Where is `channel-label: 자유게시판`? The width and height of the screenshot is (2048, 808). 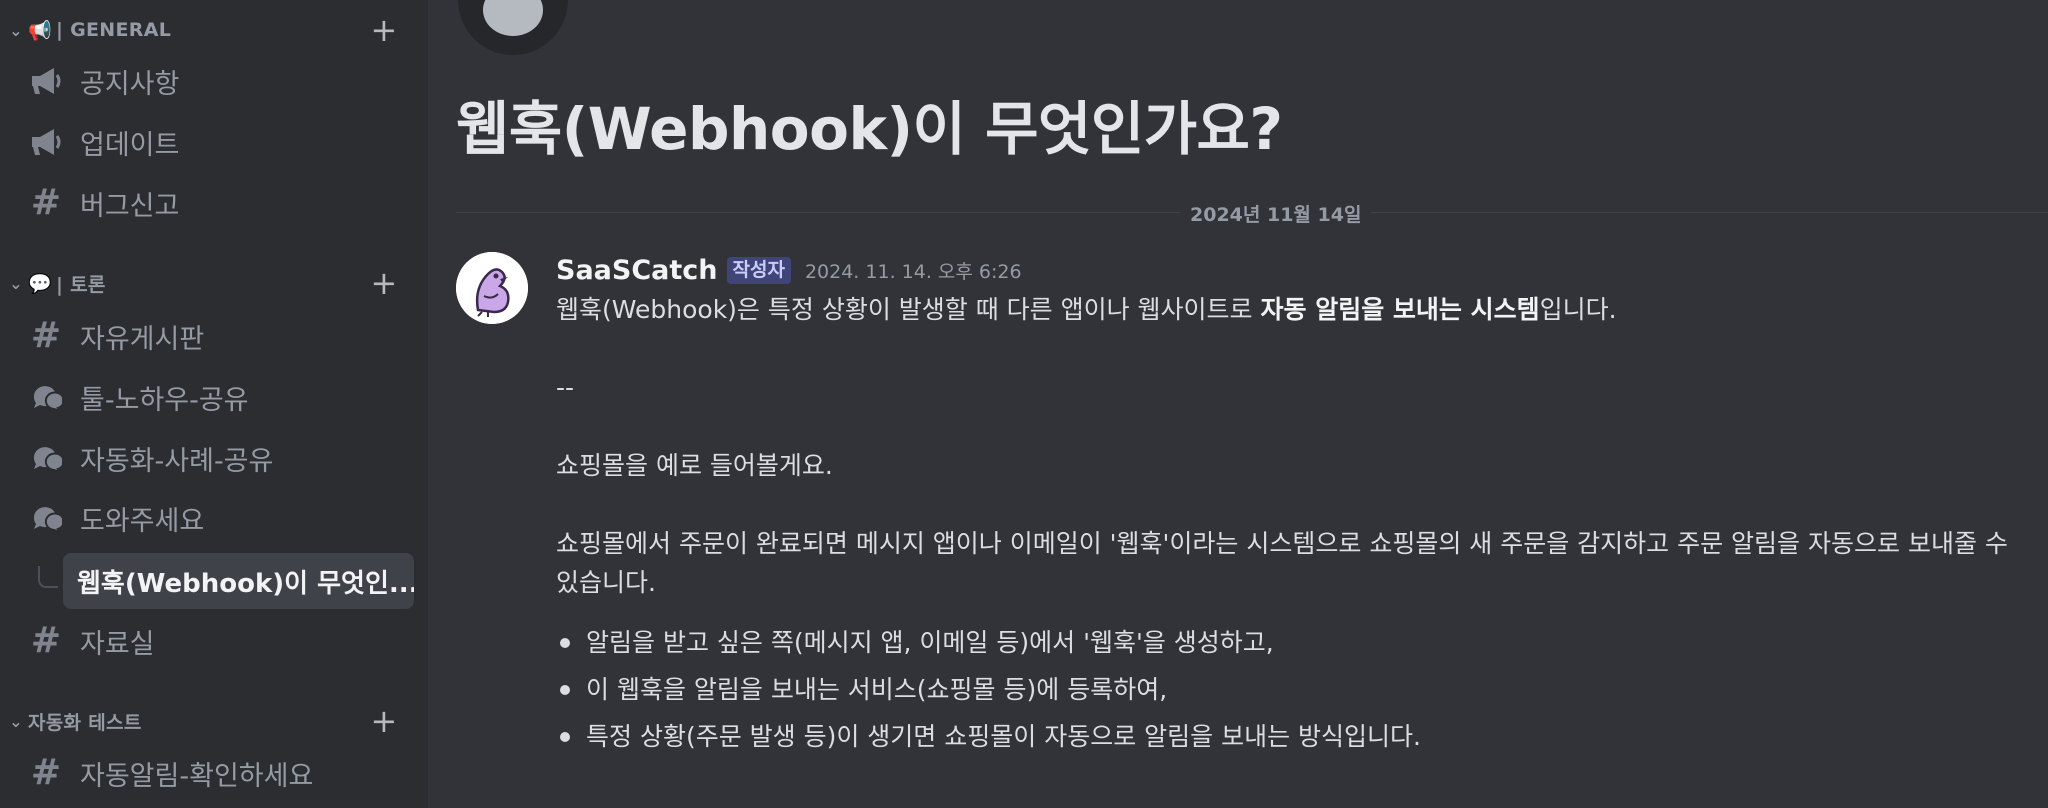
channel-label: 자유게시판 is located at coordinates (142, 339).